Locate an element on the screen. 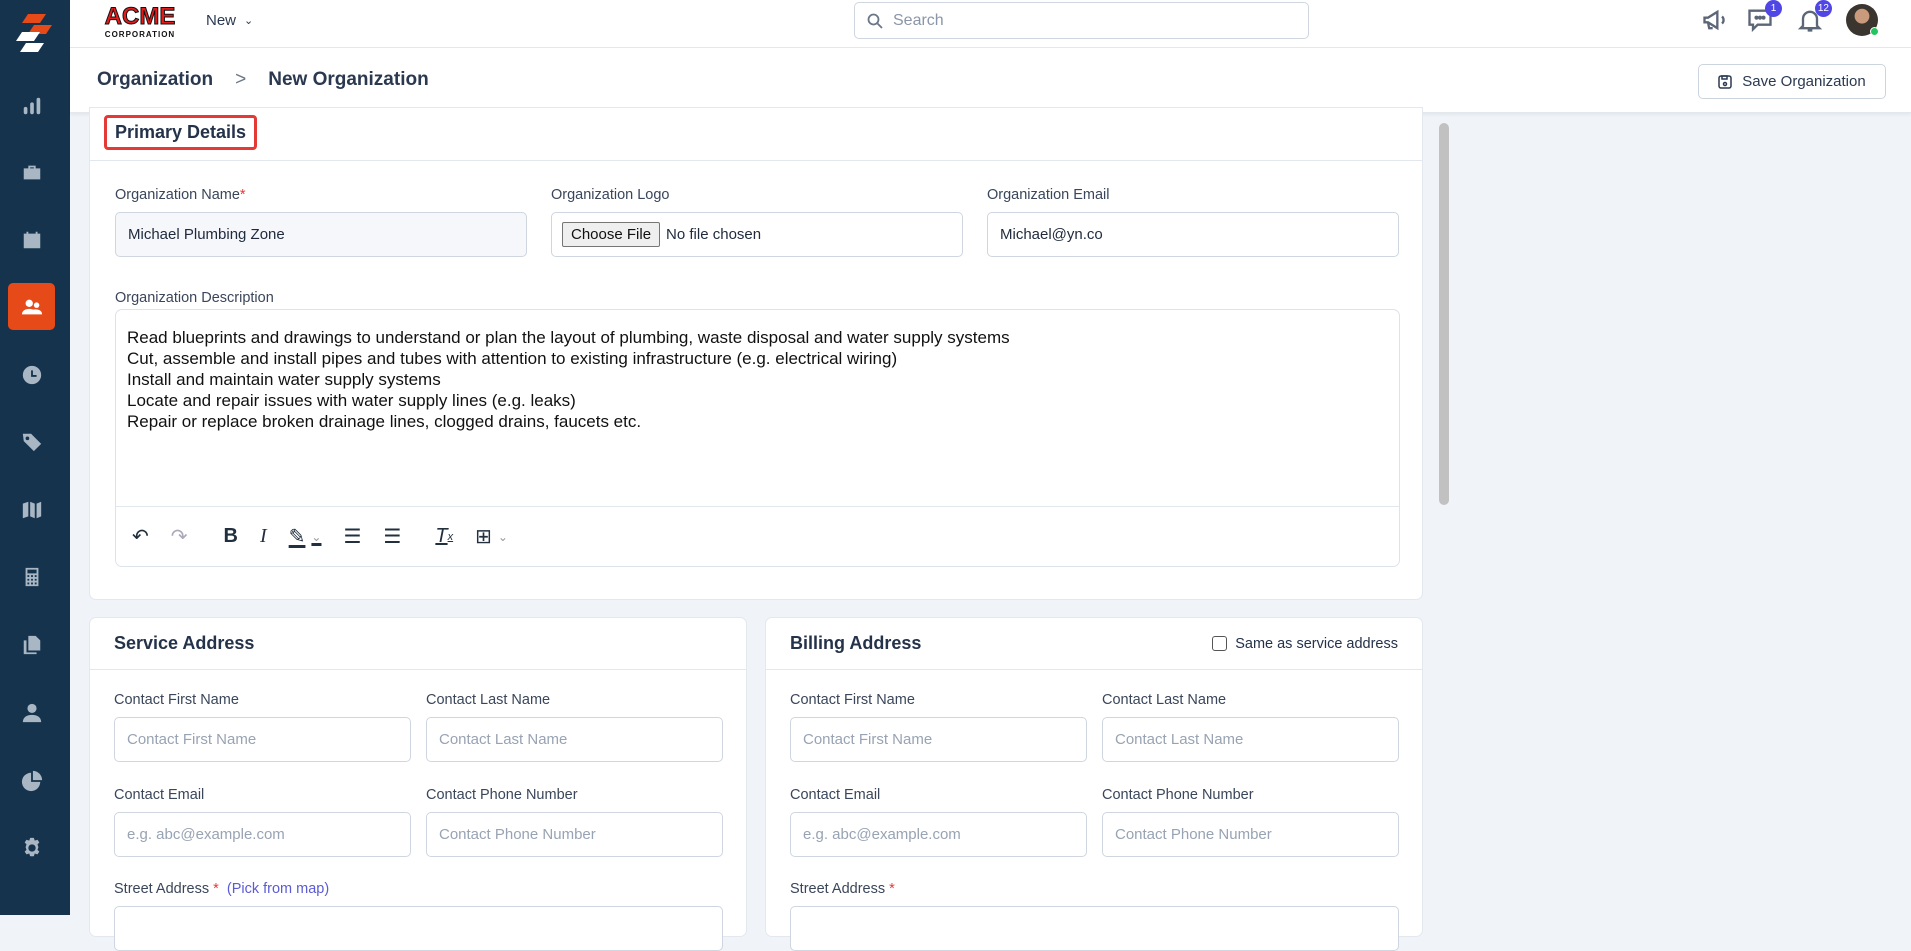 The image size is (1911, 951). sidebar-item-reports is located at coordinates (31, 780).